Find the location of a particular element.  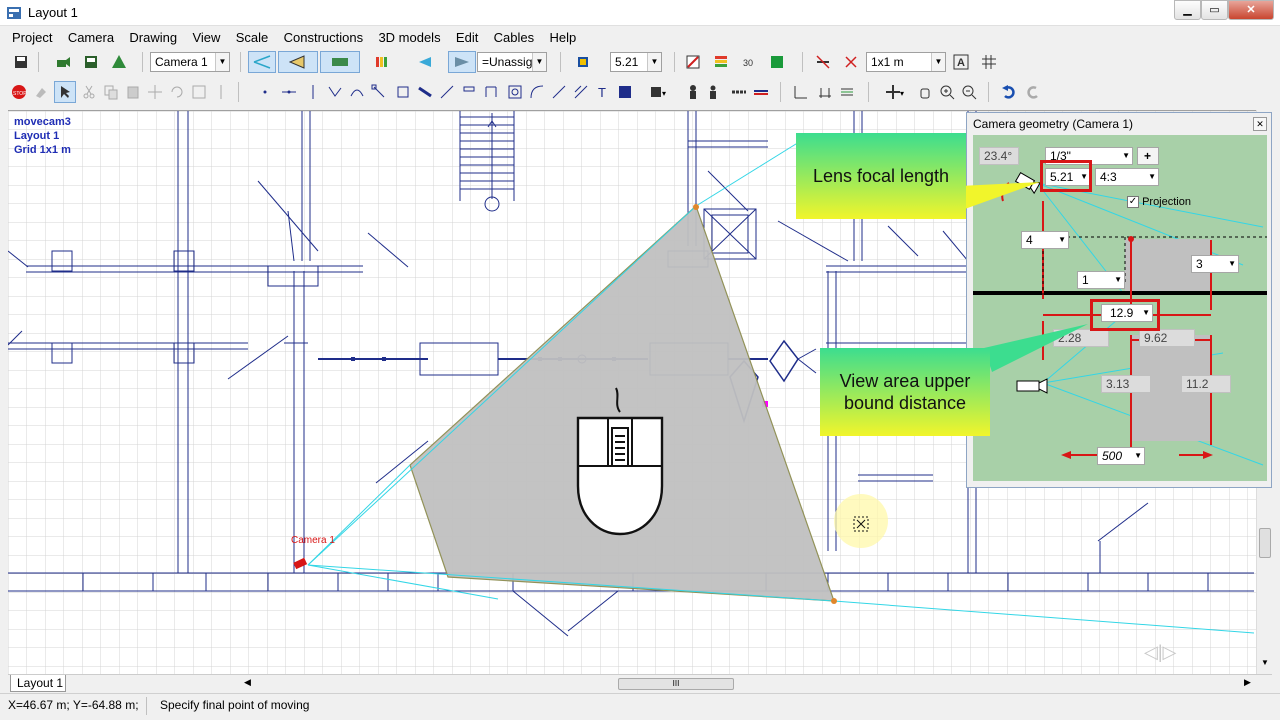

wall-icon is located at coordinates (425, 92).